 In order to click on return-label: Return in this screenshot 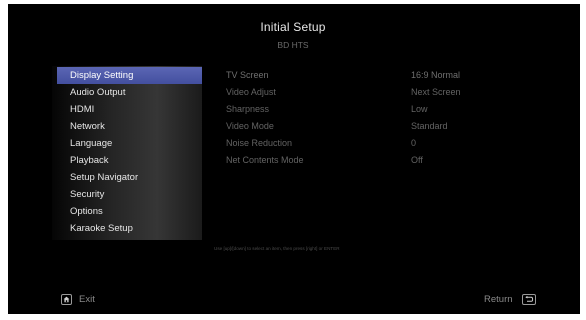, I will do `click(498, 299)`.